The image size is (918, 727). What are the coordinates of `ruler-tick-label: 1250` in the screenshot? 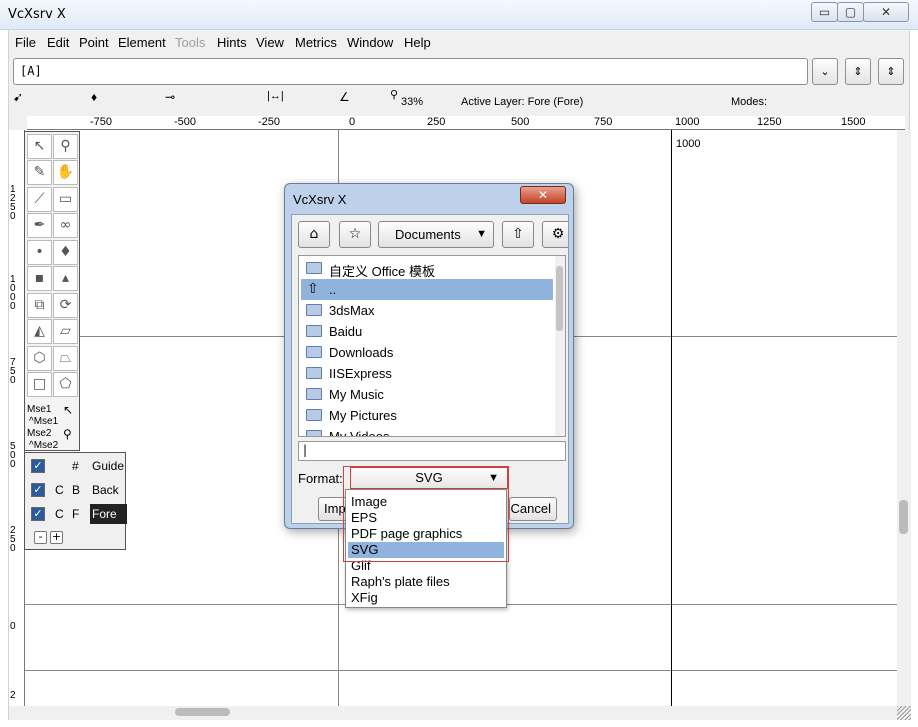 It's located at (769, 122).